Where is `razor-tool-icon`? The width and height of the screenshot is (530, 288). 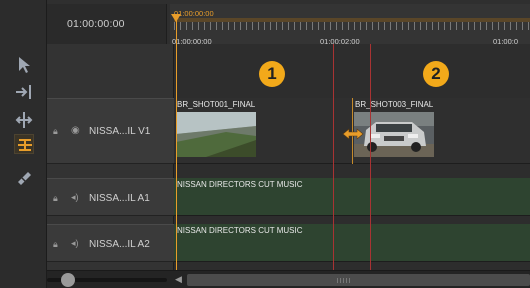
razor-tool-icon is located at coordinates (24, 178).